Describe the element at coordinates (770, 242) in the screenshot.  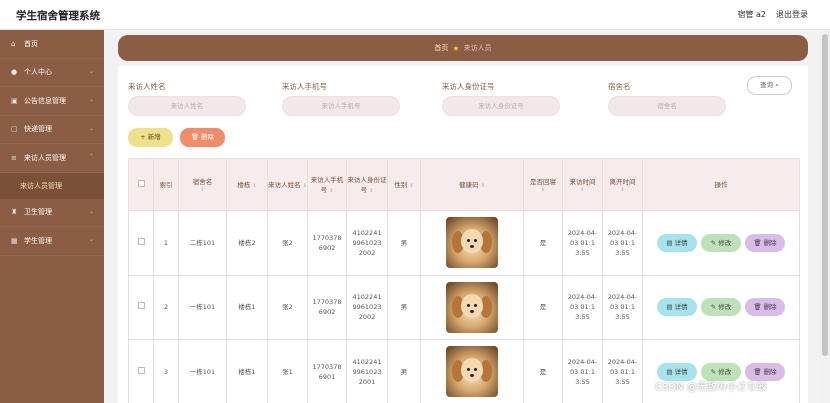
I see `row-delete-button-label: 删除` at that location.